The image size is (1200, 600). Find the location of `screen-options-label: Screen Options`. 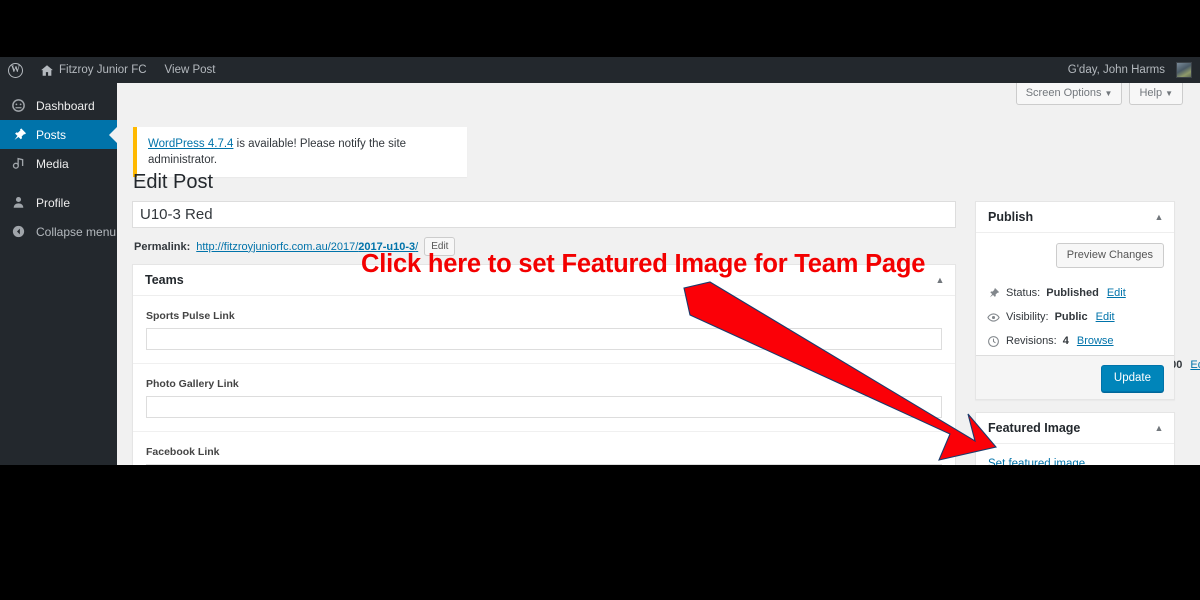

screen-options-label: Screen Options is located at coordinates (1063, 93).